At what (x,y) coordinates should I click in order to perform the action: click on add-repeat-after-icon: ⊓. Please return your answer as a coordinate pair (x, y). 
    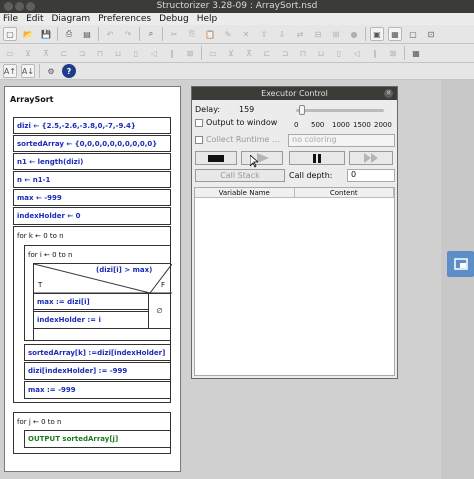
    Looking at the image, I should click on (303, 53).